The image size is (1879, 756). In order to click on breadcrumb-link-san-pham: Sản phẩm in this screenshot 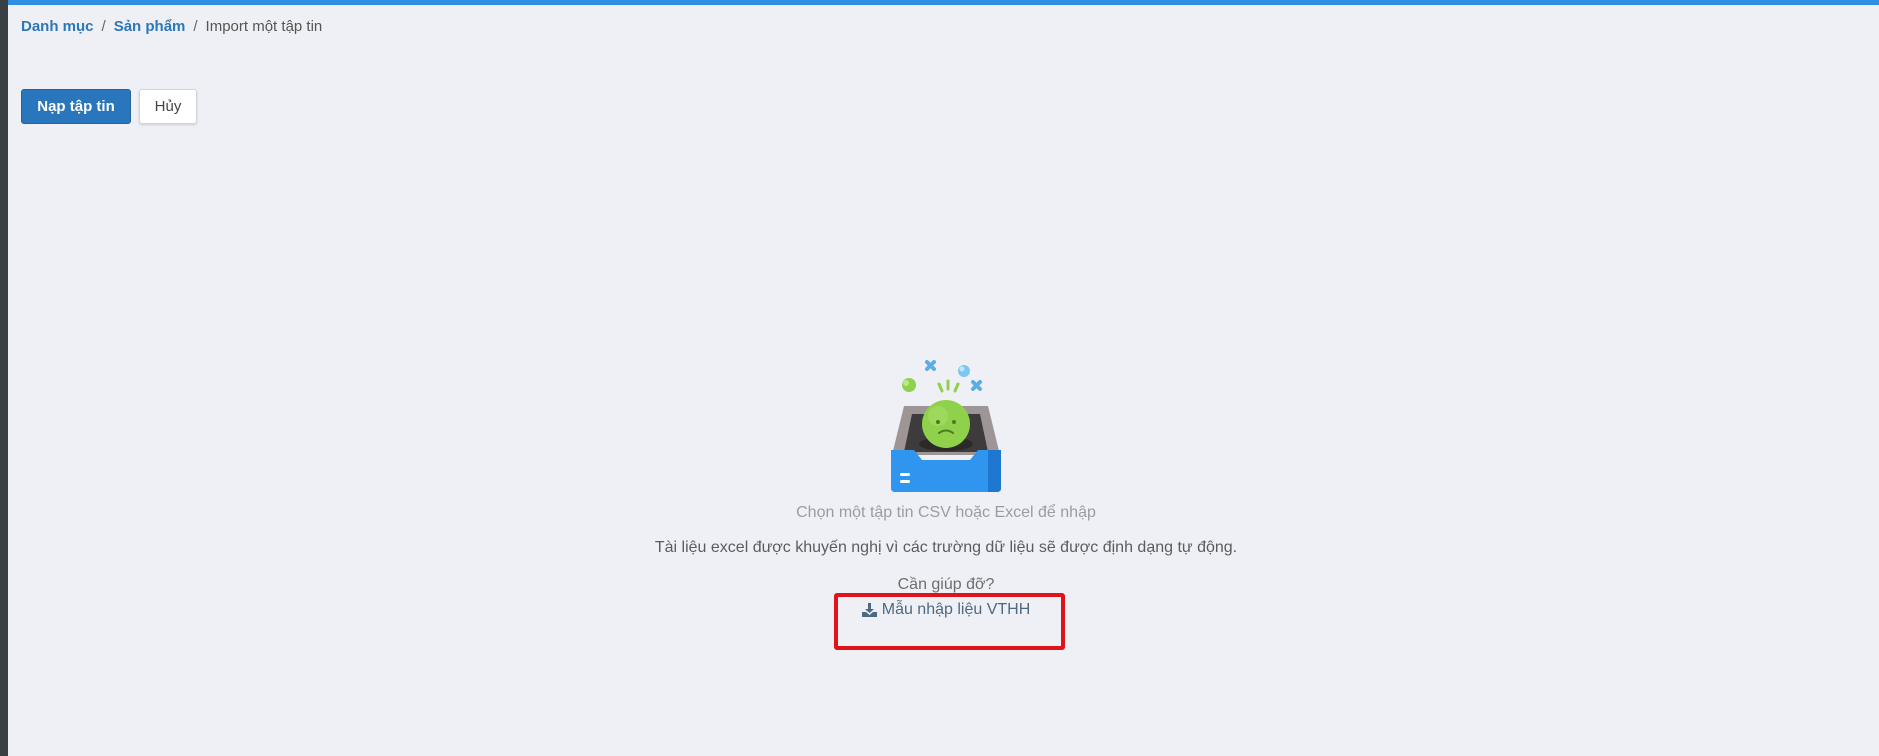, I will do `click(150, 26)`.